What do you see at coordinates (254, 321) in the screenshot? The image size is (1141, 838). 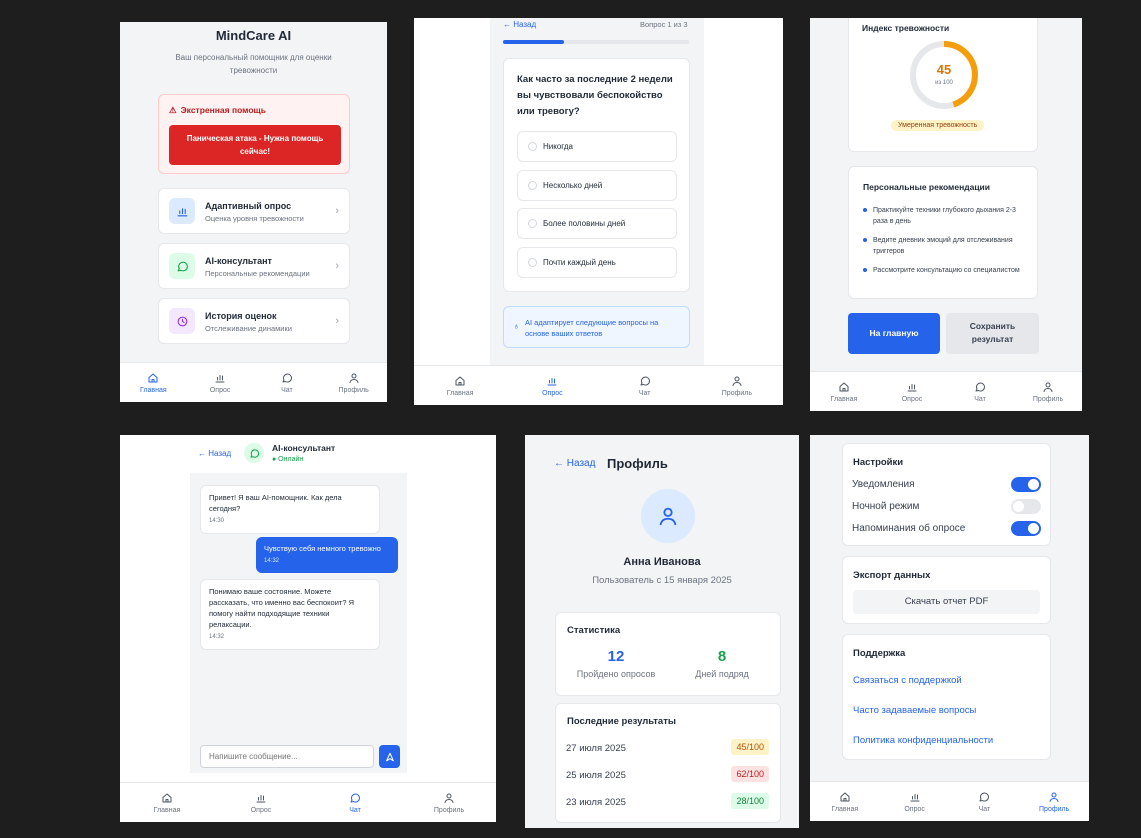 I see `menu-item-history: История оценок Отслеживание динамики ›` at bounding box center [254, 321].